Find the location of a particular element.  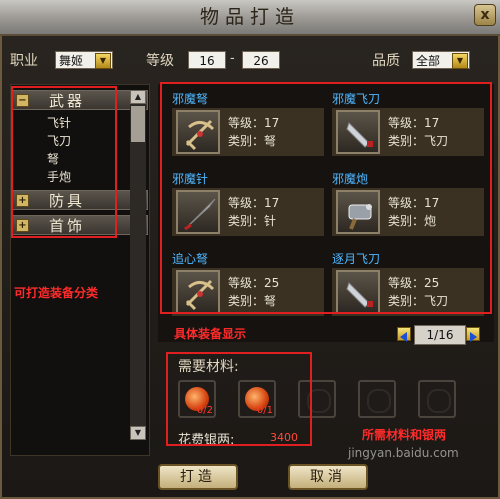

watermark: jingyan.baidu.com is located at coordinates (403, 453).